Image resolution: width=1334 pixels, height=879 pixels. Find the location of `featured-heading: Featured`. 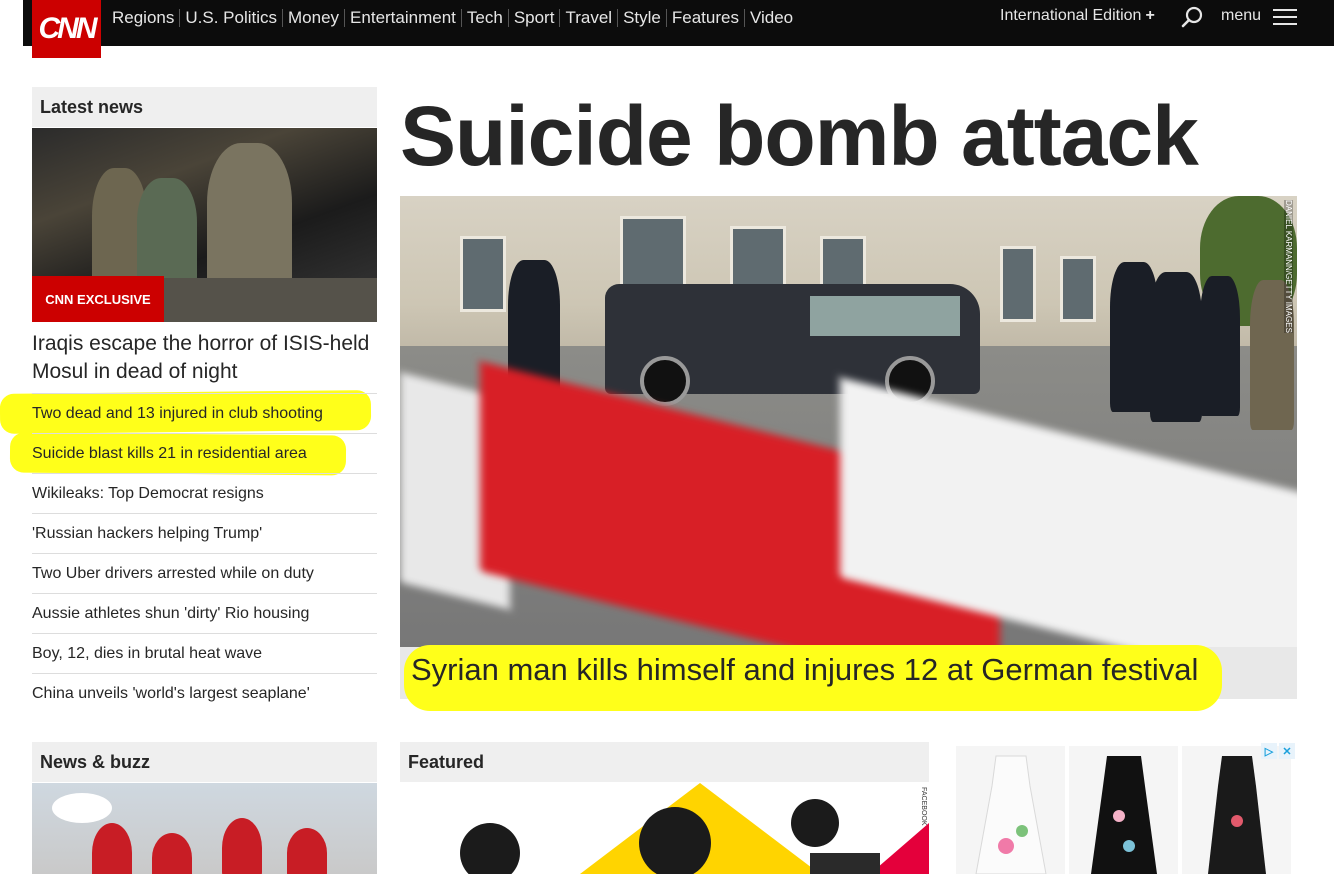

featured-heading: Featured is located at coordinates (664, 762).